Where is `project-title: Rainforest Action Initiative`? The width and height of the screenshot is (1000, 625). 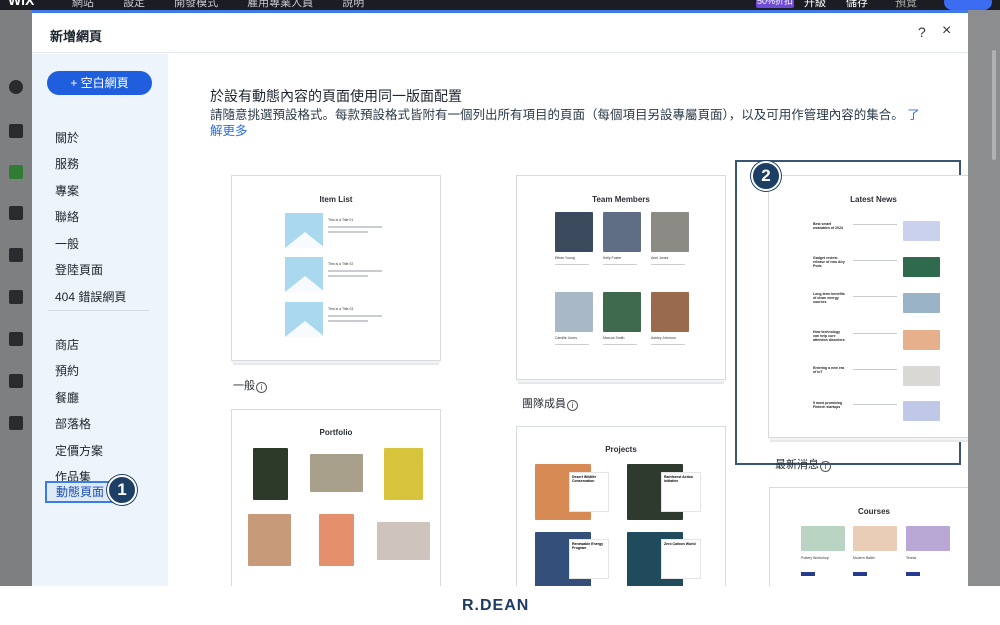 project-title: Rainforest Action Initiative is located at coordinates (679, 479).